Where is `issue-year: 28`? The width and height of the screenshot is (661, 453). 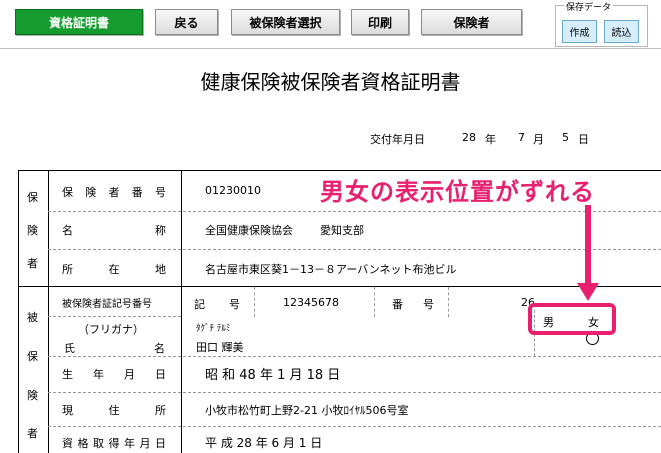
issue-year: 28 is located at coordinates (469, 137).